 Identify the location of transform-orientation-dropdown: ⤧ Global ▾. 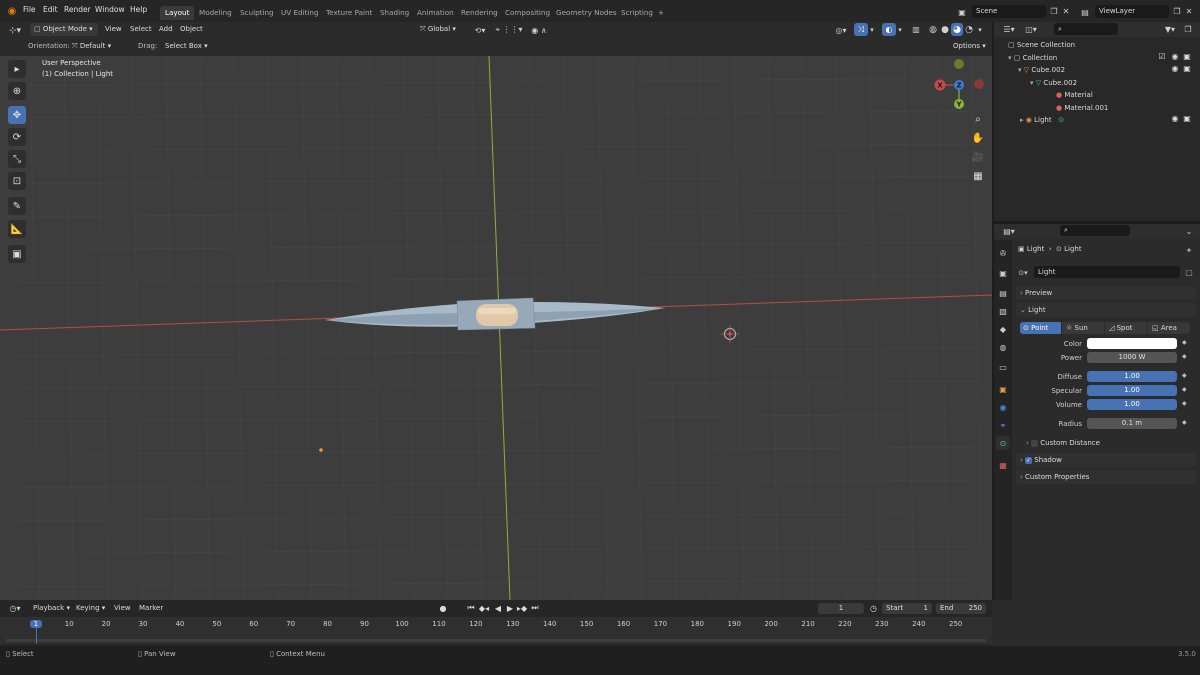
(444, 29).